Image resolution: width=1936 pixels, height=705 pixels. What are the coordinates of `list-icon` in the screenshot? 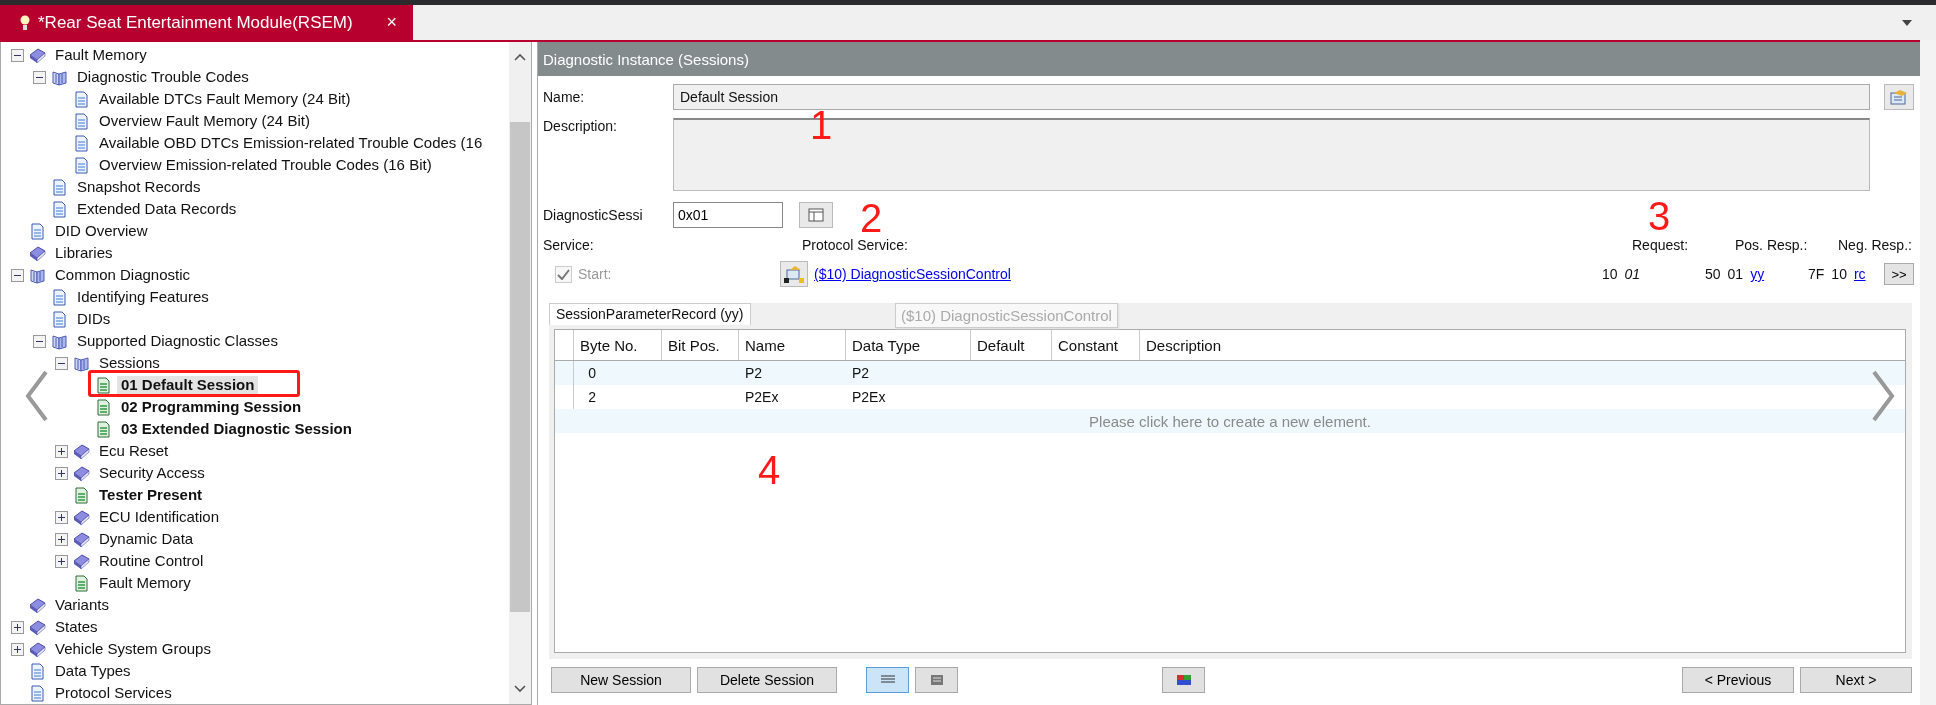 It's located at (887, 680).